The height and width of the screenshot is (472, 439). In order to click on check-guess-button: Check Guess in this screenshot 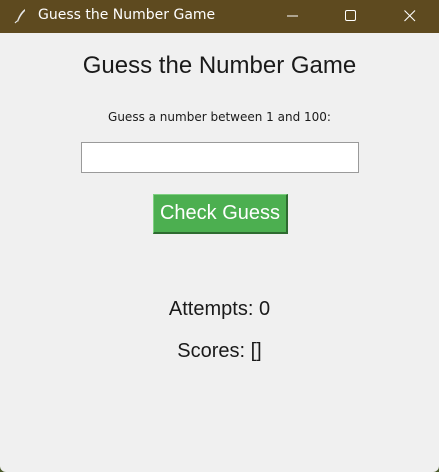, I will do `click(220, 214)`.